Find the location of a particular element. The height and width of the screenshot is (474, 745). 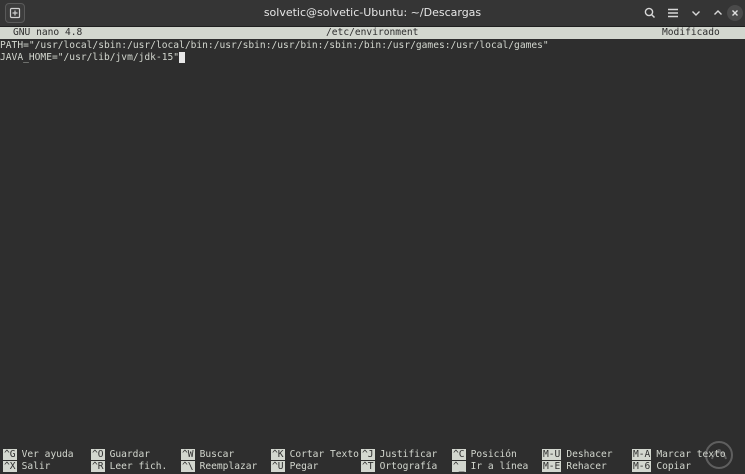

file-name: /etc/environment is located at coordinates (372, 32).